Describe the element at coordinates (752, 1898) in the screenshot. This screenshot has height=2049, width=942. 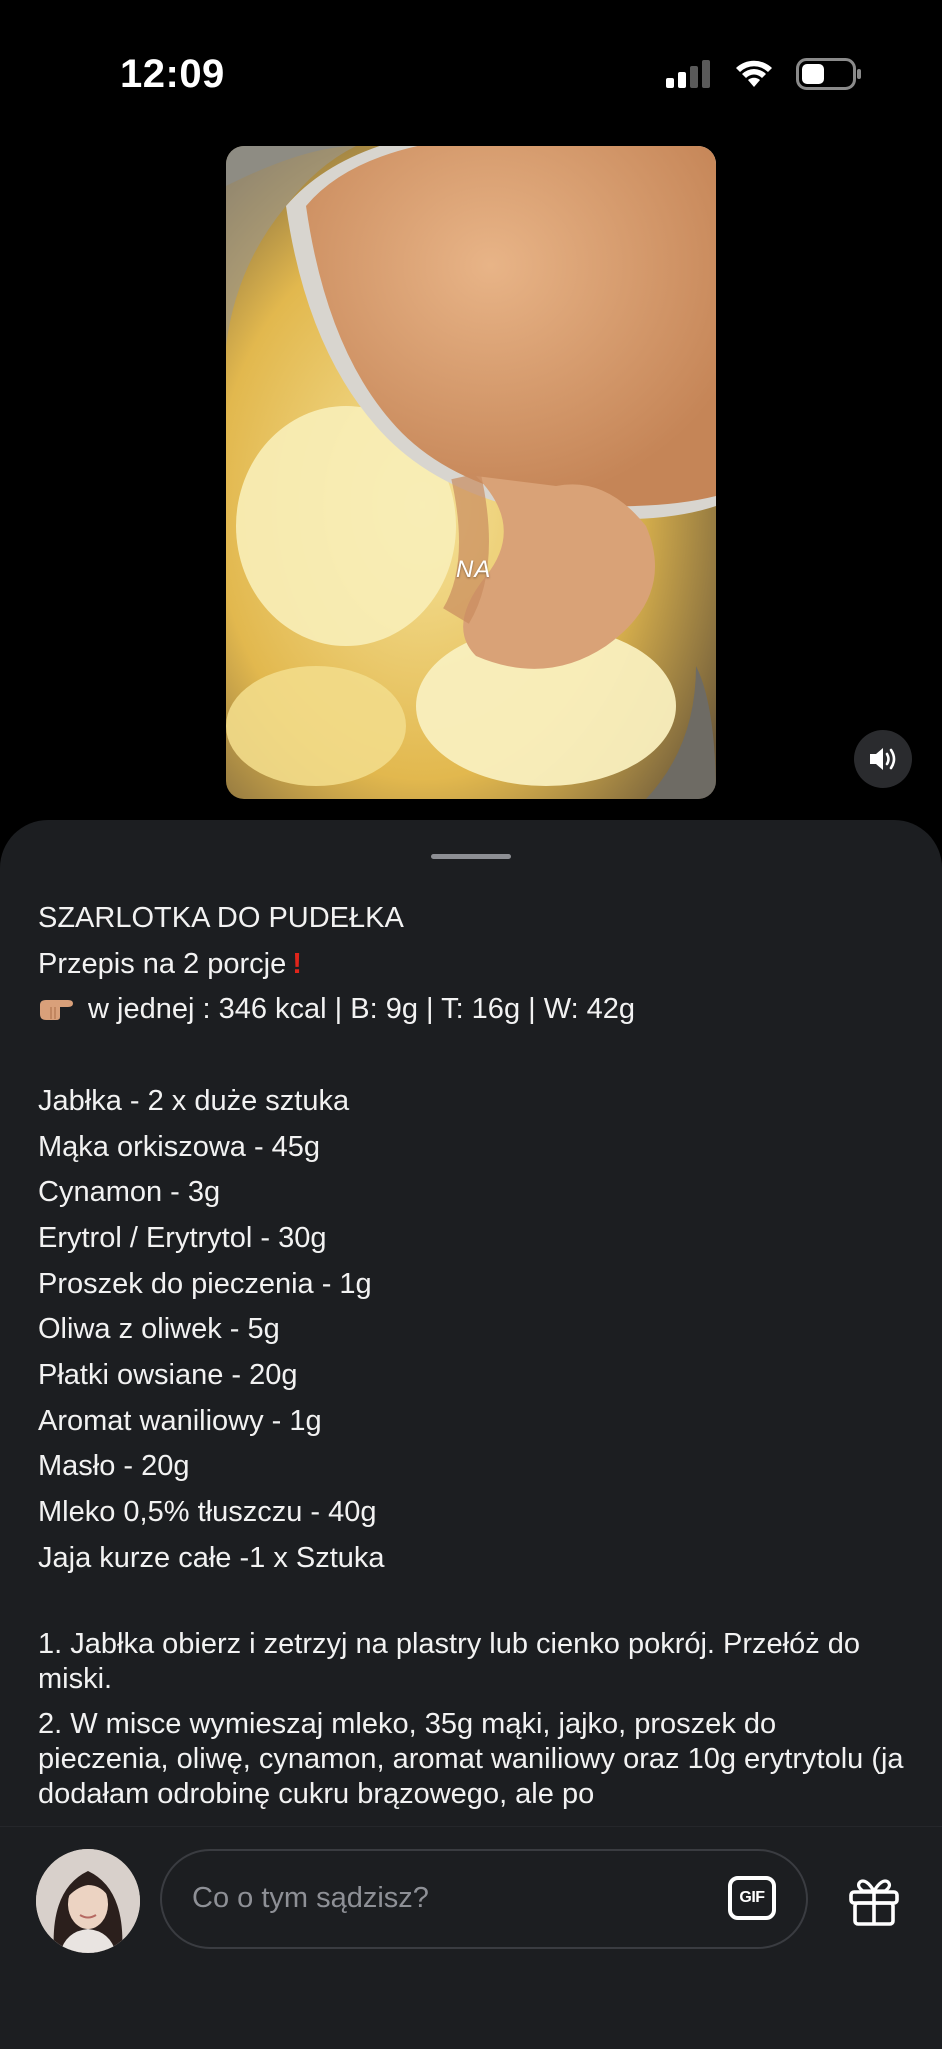
I see `gif-button: GIF` at that location.